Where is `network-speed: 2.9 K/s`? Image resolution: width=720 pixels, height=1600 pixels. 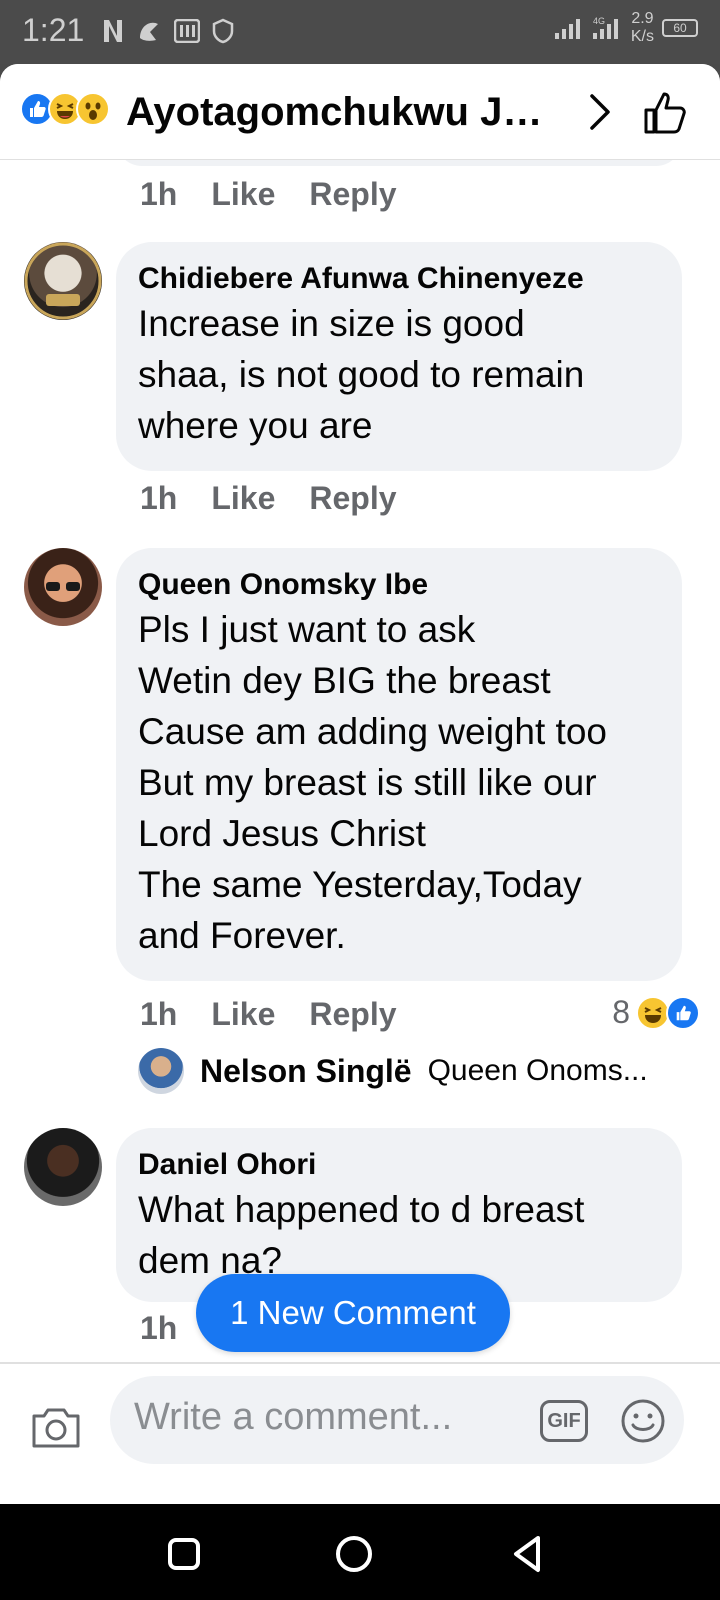 network-speed: 2.9 K/s is located at coordinates (642, 28).